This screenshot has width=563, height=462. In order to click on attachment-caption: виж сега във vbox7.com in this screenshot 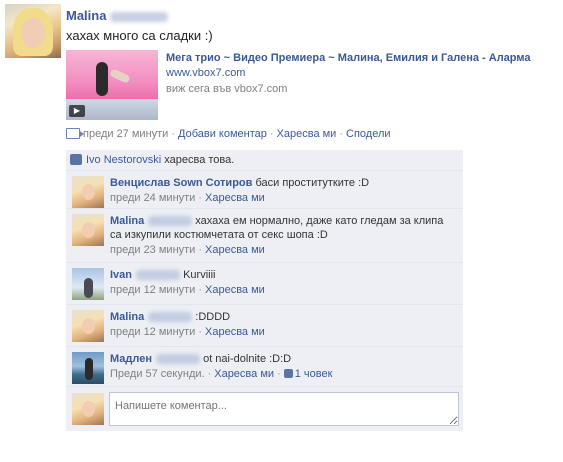, I will do `click(227, 89)`.